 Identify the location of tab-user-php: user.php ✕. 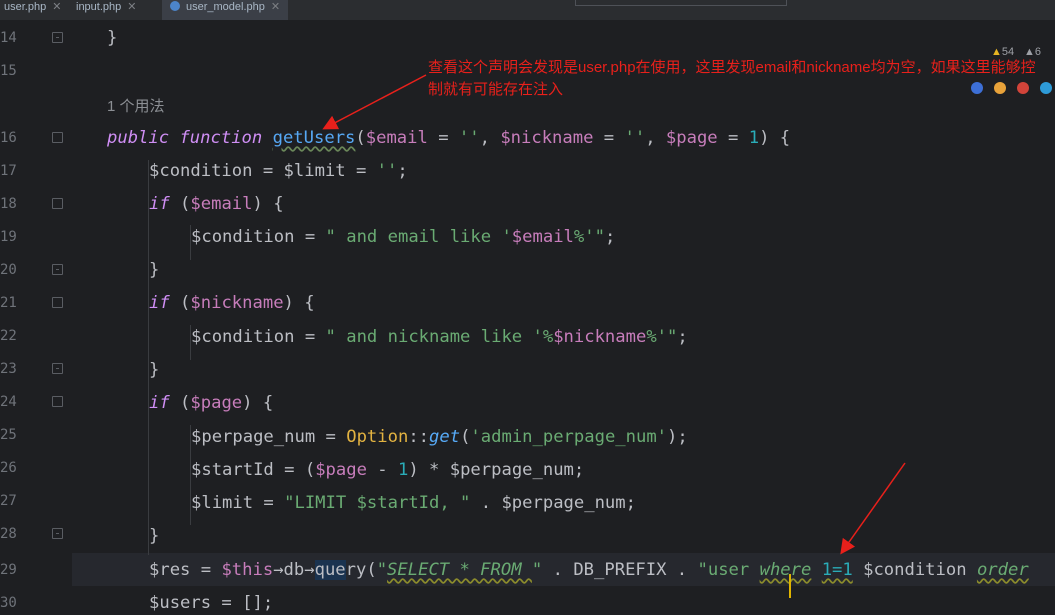
(32, 10).